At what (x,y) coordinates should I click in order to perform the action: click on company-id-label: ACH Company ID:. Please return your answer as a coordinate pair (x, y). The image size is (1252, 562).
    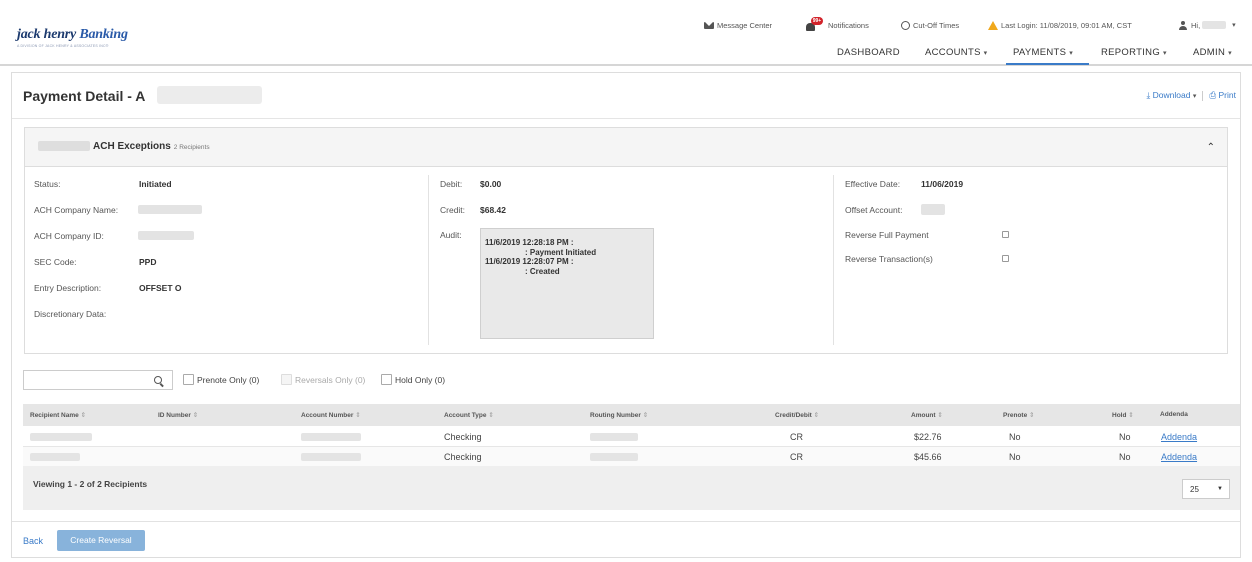
    Looking at the image, I should click on (69, 236).